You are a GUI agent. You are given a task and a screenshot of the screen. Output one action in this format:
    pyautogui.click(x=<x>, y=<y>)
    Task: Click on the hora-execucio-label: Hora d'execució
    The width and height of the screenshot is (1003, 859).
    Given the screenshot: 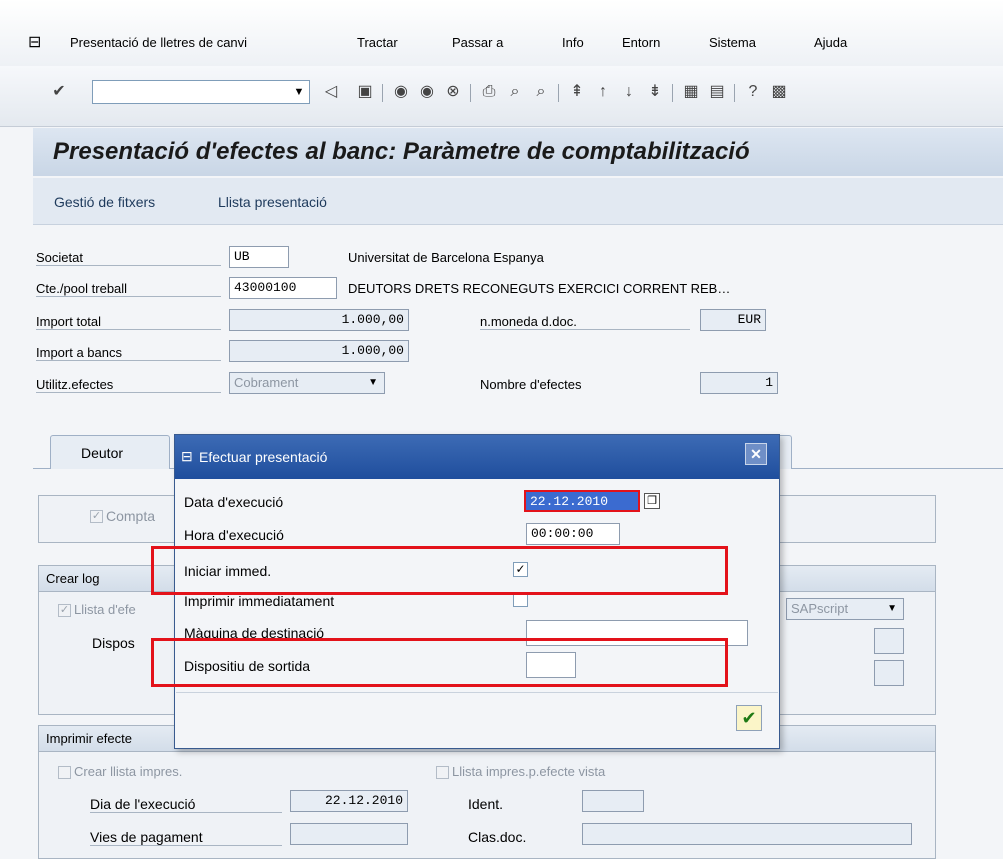 What is the action you would take?
    pyautogui.click(x=234, y=535)
    